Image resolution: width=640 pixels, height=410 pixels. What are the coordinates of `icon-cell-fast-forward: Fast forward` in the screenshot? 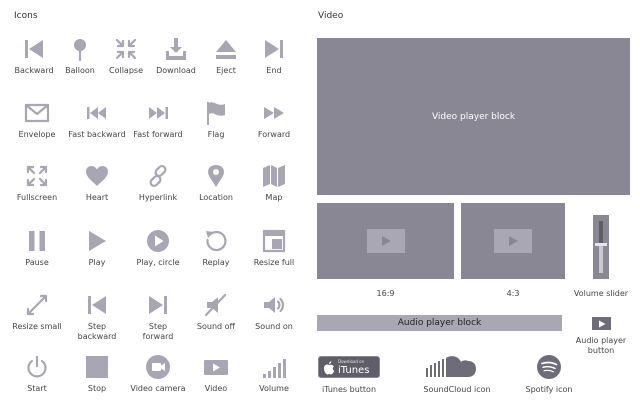 It's located at (158, 128).